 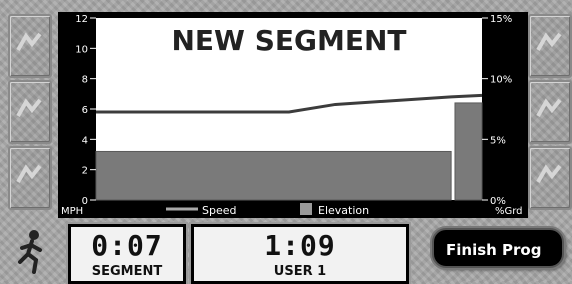 What do you see at coordinates (501, 80) in the screenshot?
I see `right-tick-label: 10%` at bounding box center [501, 80].